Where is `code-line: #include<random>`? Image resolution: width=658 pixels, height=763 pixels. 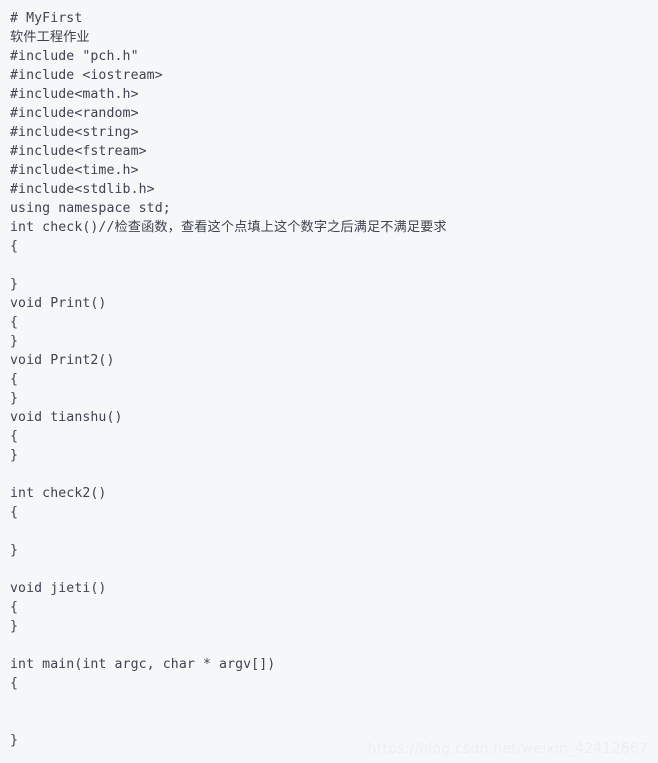
code-line: #include<random> is located at coordinates (74, 113).